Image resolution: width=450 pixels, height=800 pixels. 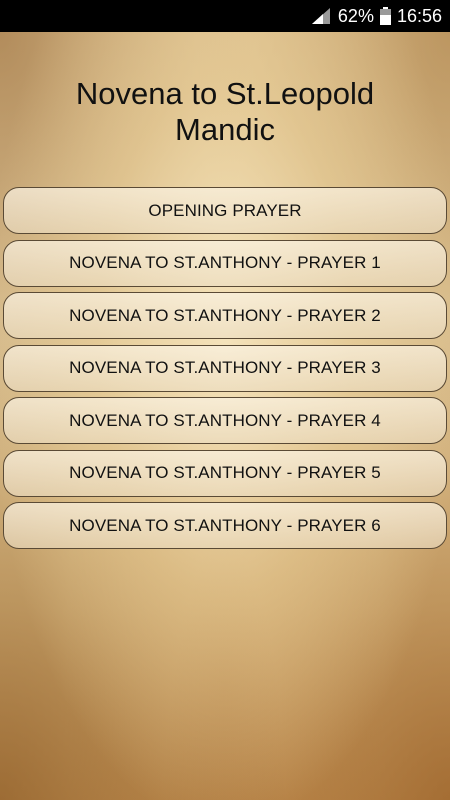 What do you see at coordinates (225, 420) in the screenshot?
I see `prayer-4-button: NOVENA TO ST.ANTHONY - PRAYER 4` at bounding box center [225, 420].